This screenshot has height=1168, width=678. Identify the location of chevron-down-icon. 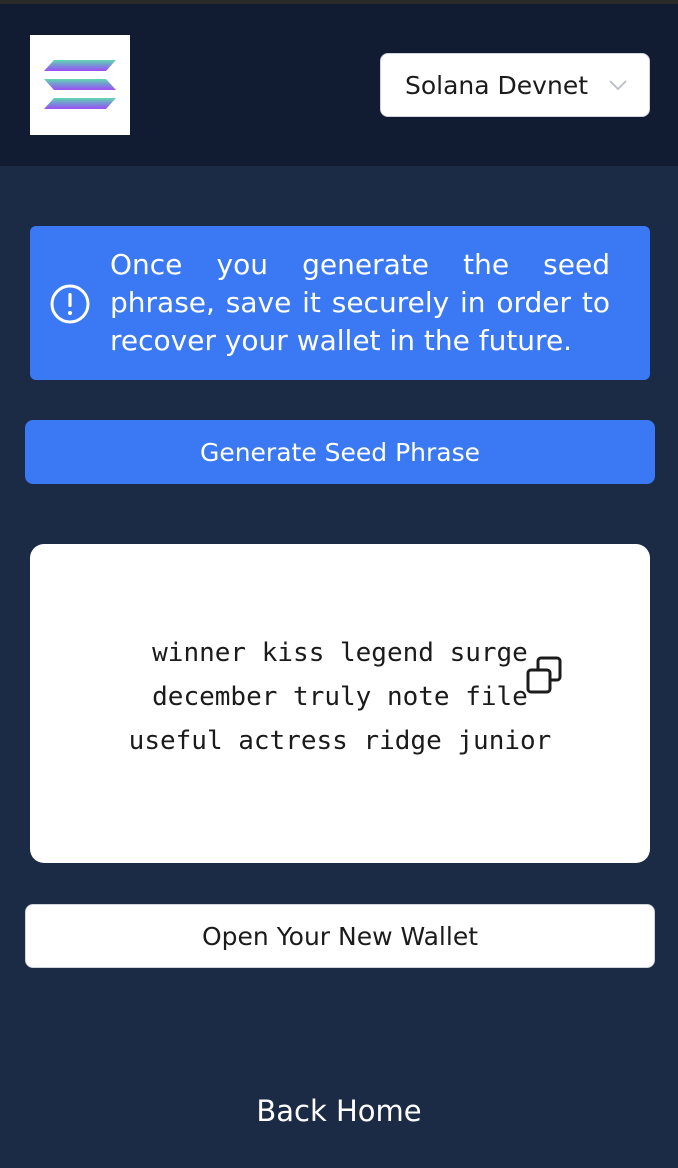
(618, 85).